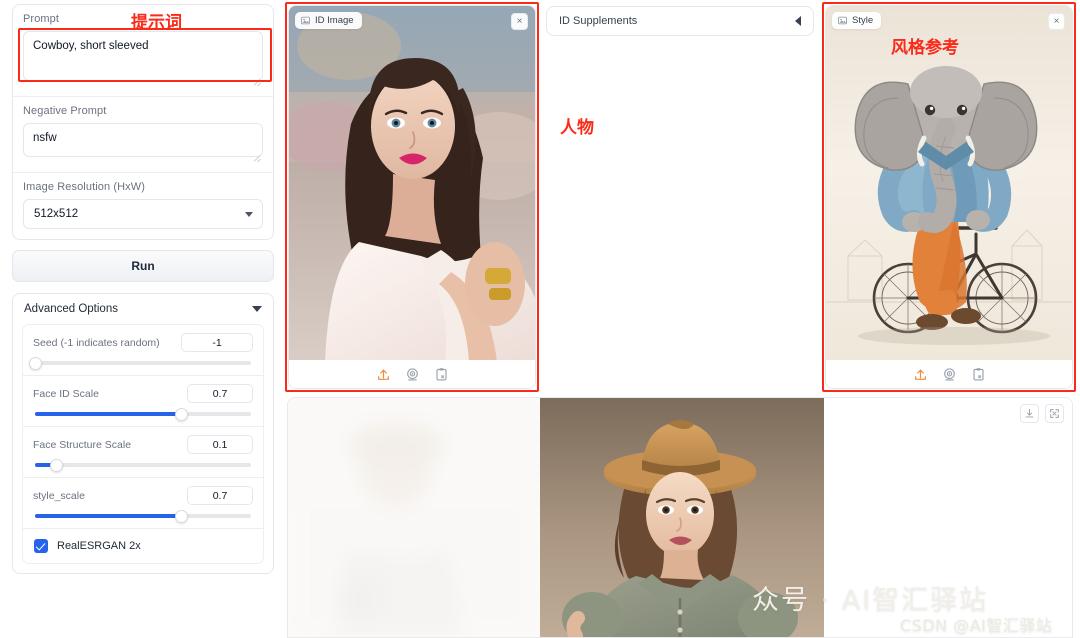 The width and height of the screenshot is (1080, 638). What do you see at coordinates (99, 546) in the screenshot?
I see `realesrgan-label: RealESRGAN 2x` at bounding box center [99, 546].